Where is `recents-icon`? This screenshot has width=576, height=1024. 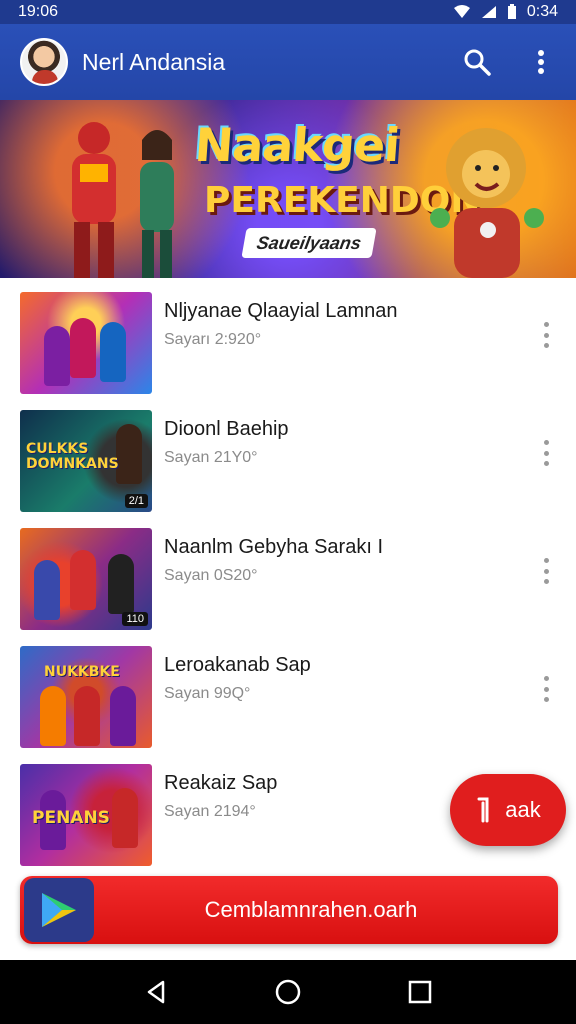 recents-icon is located at coordinates (420, 992).